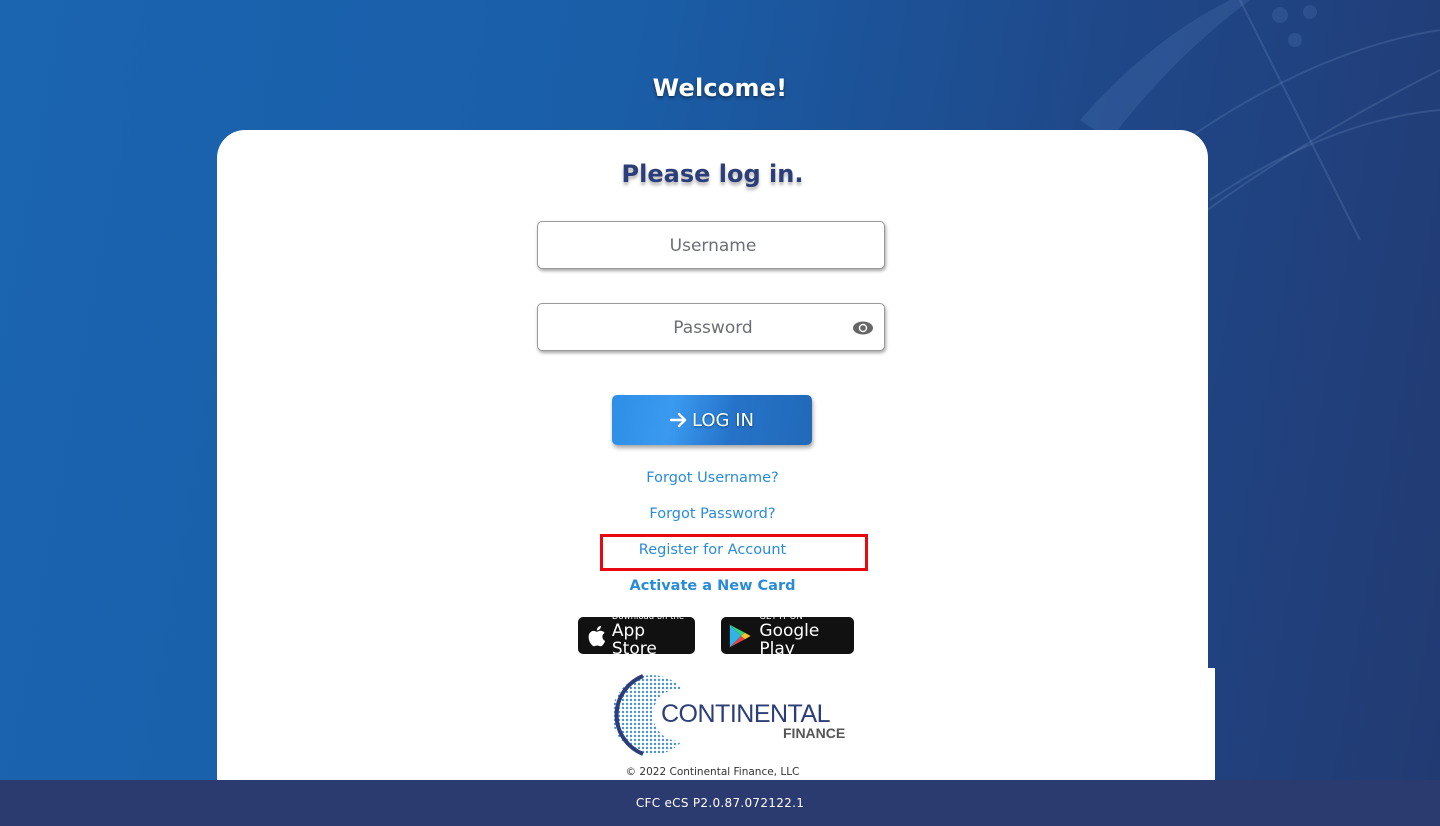  Describe the element at coordinates (712, 514) in the screenshot. I see `forgot-password-link: Forgot Password?` at that location.